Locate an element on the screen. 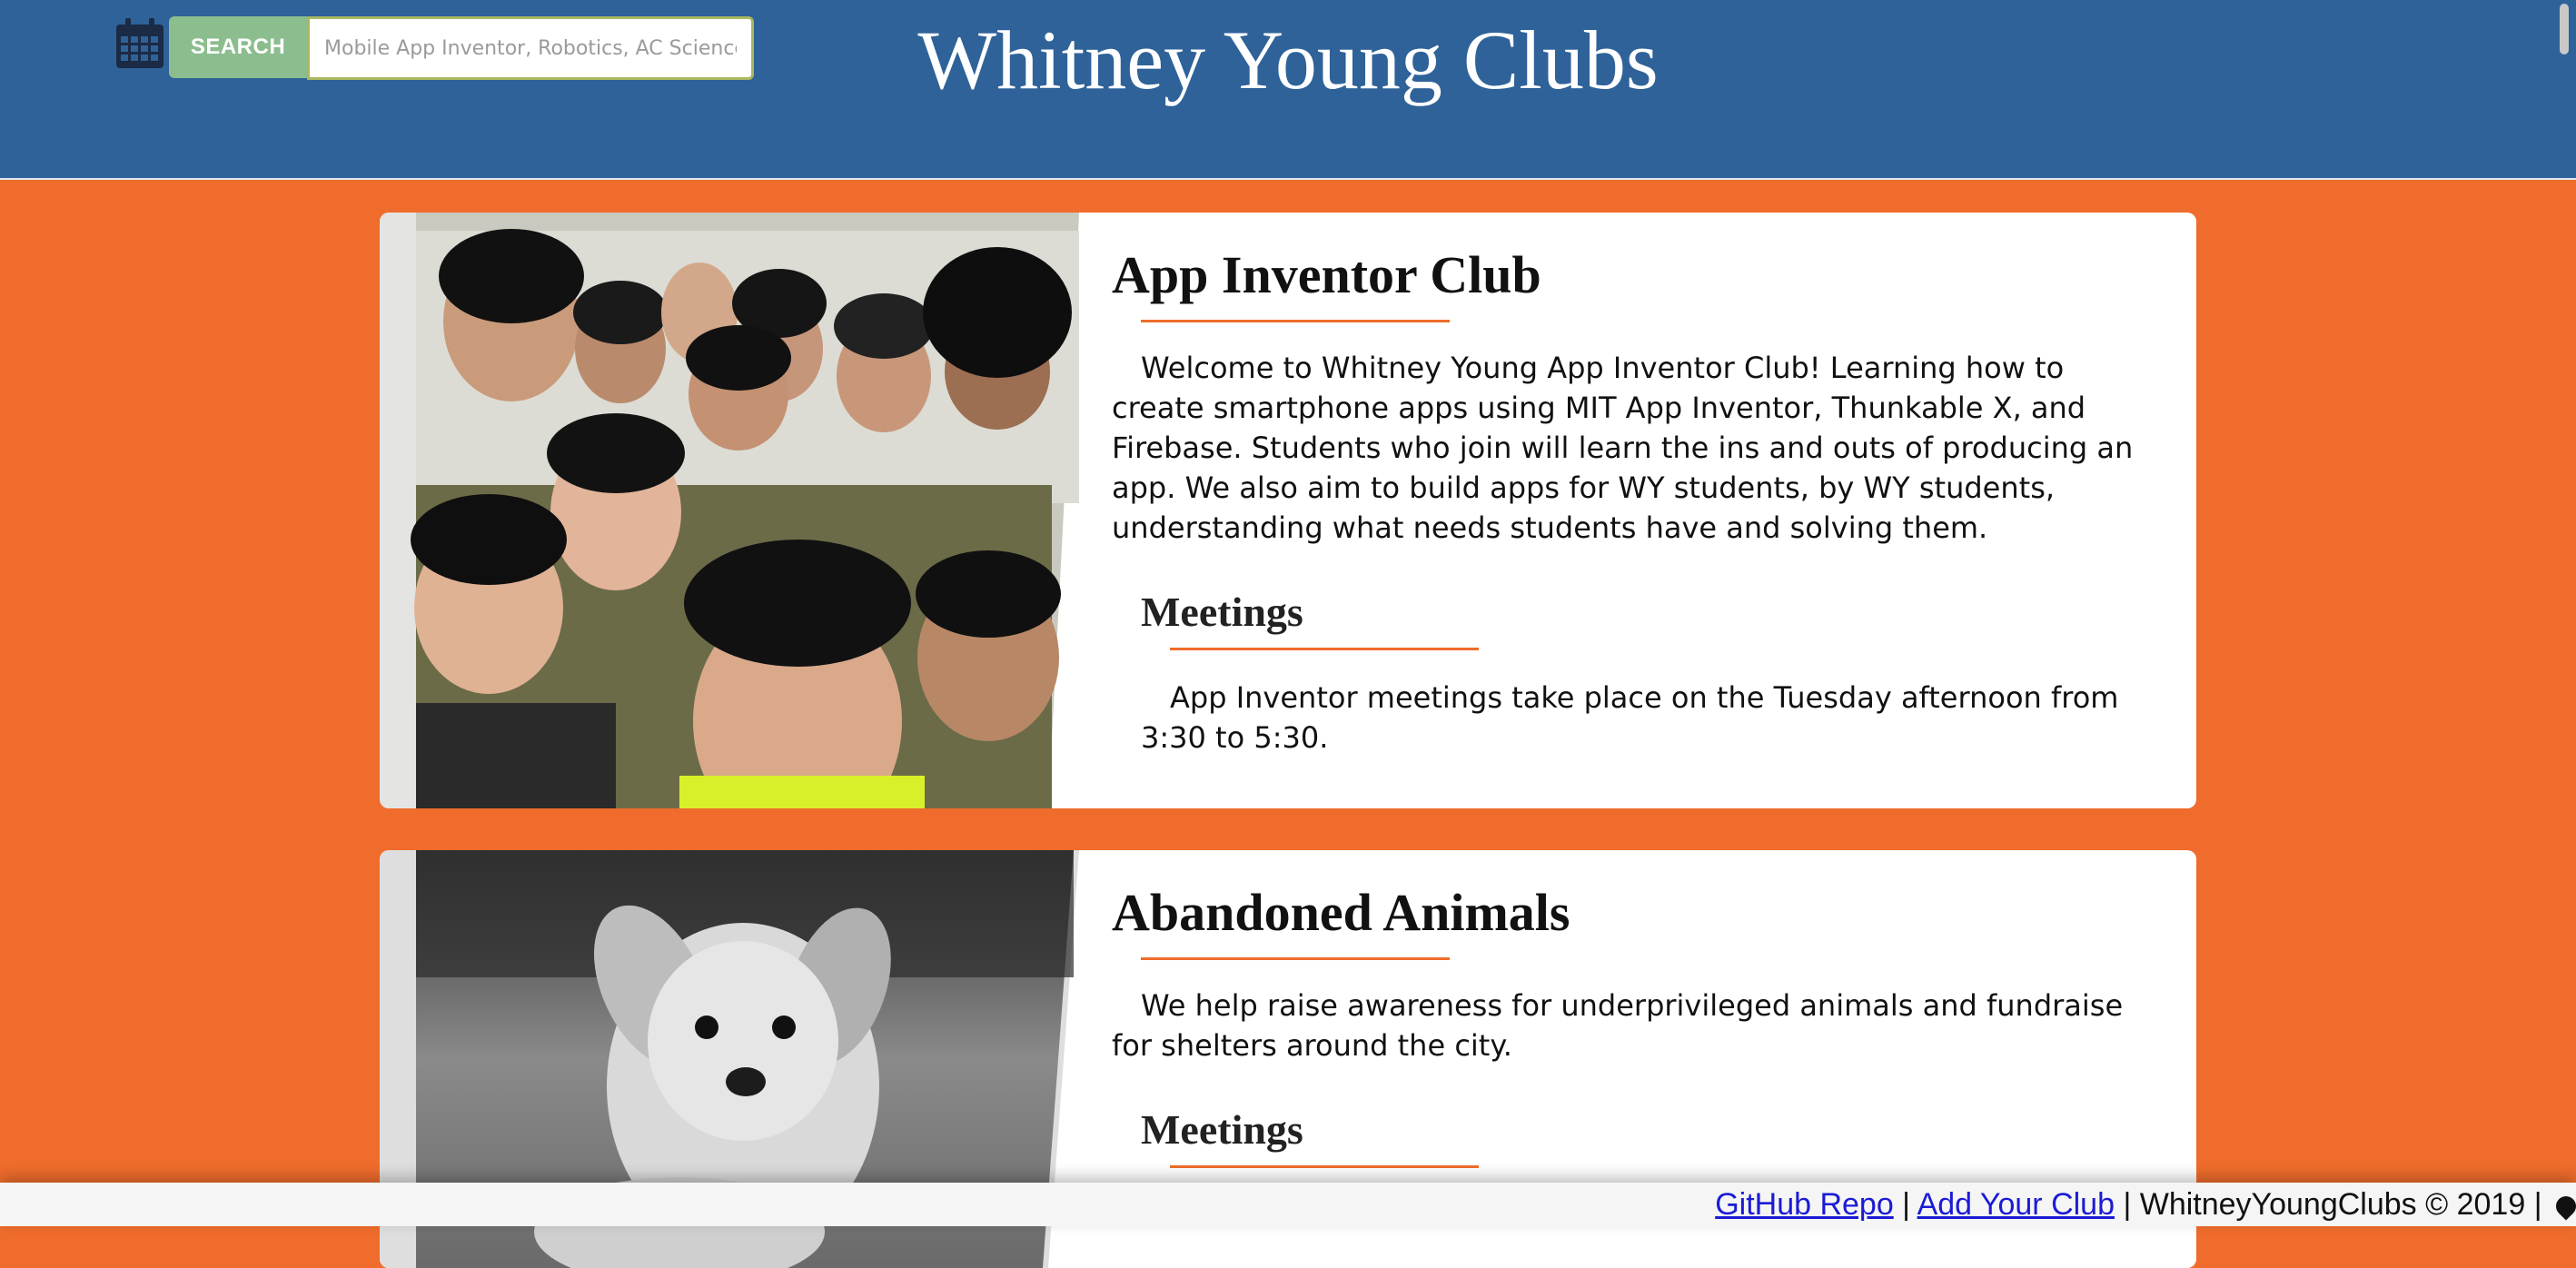 This screenshot has width=2576, height=1268. copyright-text: WhitneyYoungClubs © 2019 is located at coordinates (2332, 1204).